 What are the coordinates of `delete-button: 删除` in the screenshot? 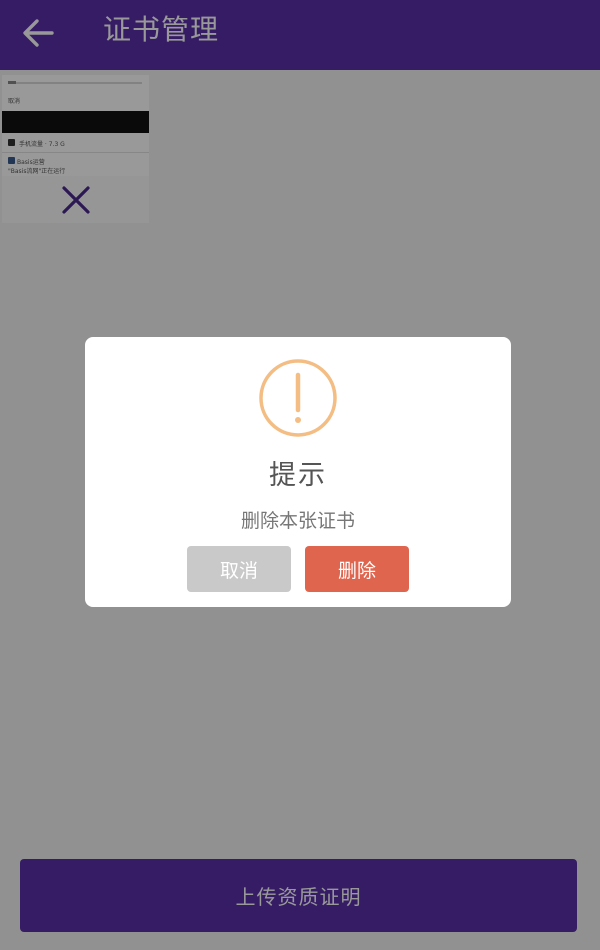 It's located at (357, 569).